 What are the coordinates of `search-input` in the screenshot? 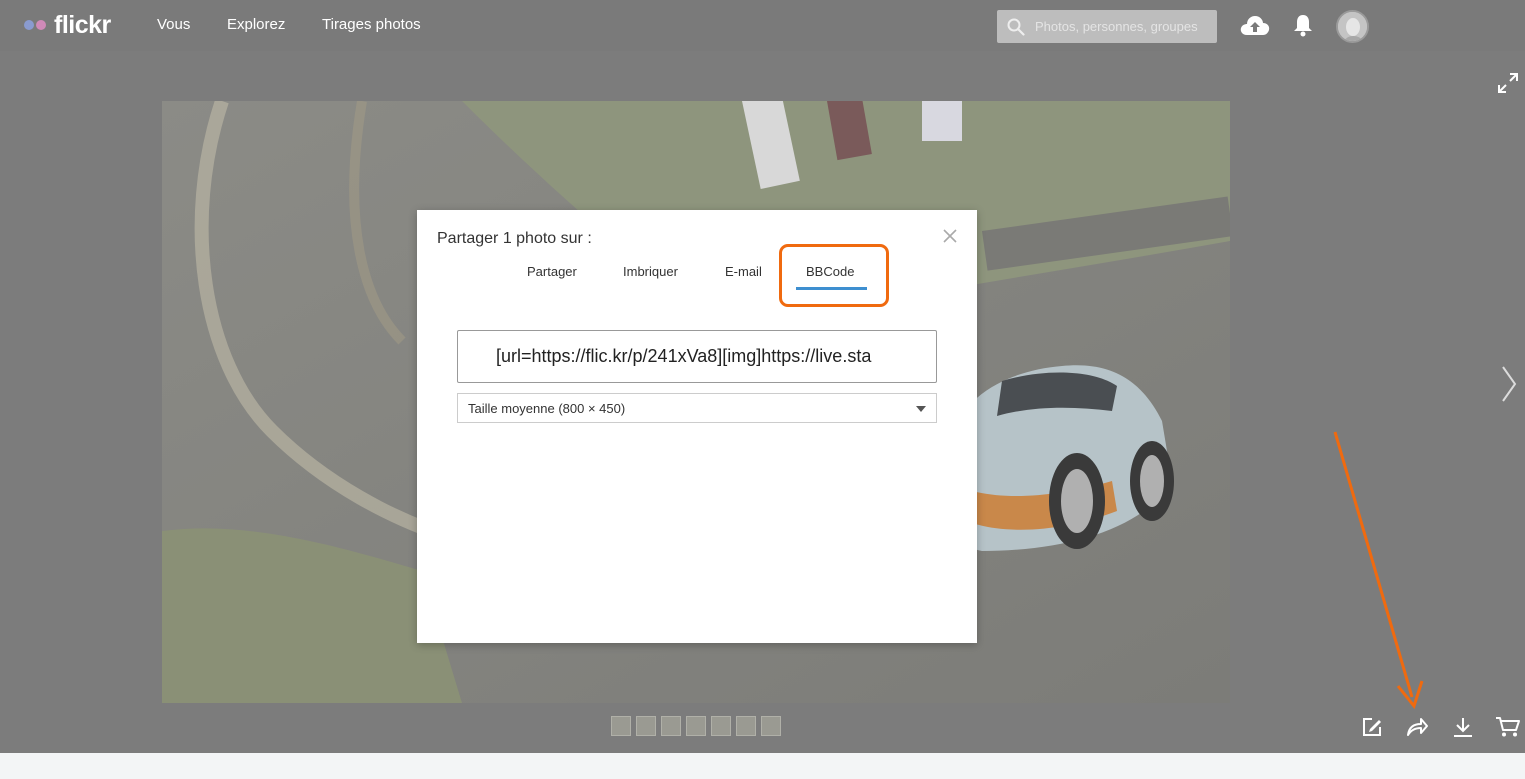 It's located at (1123, 26).